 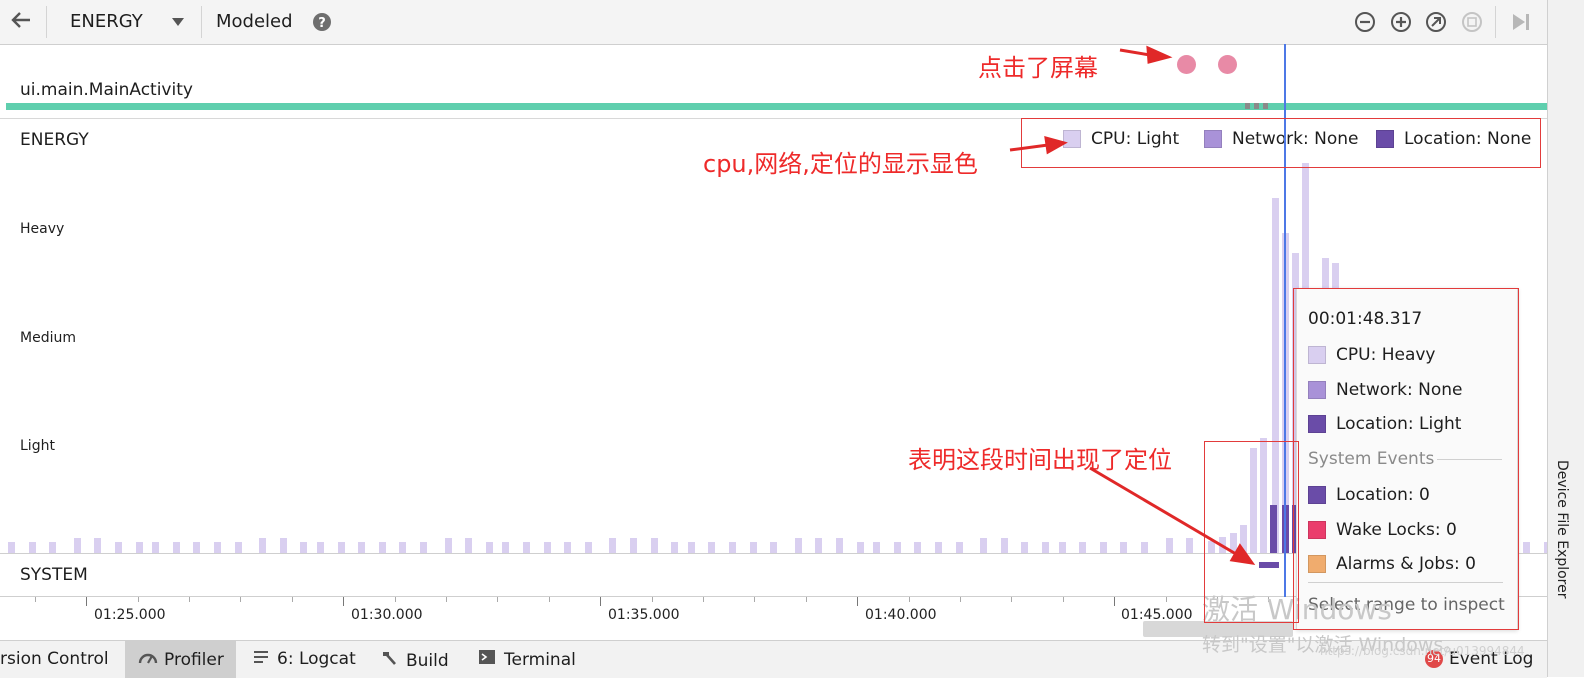 I want to click on arrow-to-legend, so click(x=1029, y=147).